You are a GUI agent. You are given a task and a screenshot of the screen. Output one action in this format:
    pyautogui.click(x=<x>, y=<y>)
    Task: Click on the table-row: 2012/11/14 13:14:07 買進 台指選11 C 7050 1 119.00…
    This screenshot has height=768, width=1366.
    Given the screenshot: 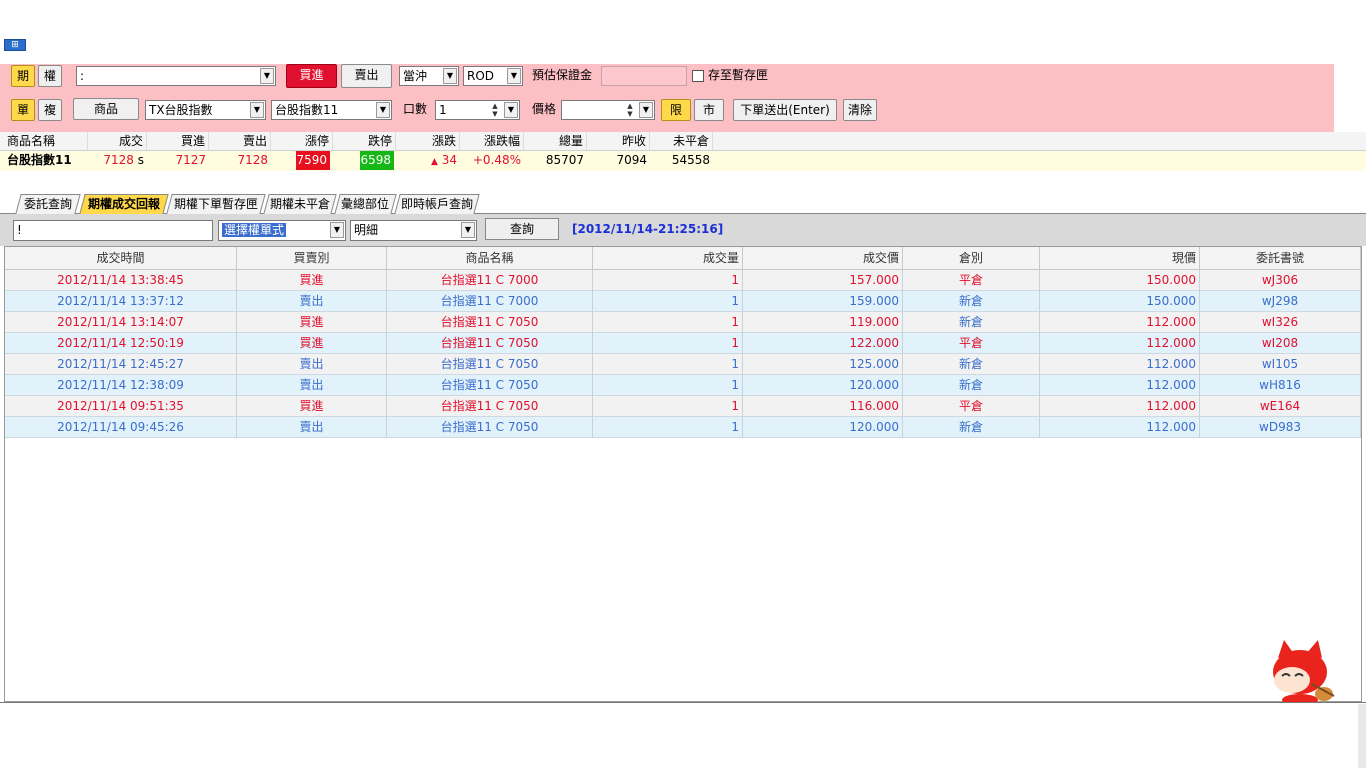 What is the action you would take?
    pyautogui.click(x=683, y=322)
    